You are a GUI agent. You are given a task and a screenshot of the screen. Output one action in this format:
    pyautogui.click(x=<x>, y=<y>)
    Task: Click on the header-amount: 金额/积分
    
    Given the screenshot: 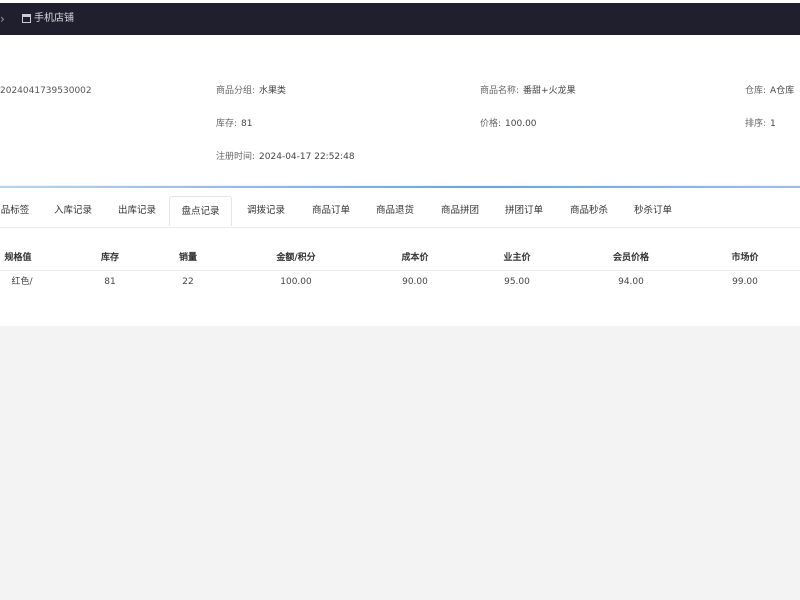 What is the action you would take?
    pyautogui.click(x=296, y=258)
    